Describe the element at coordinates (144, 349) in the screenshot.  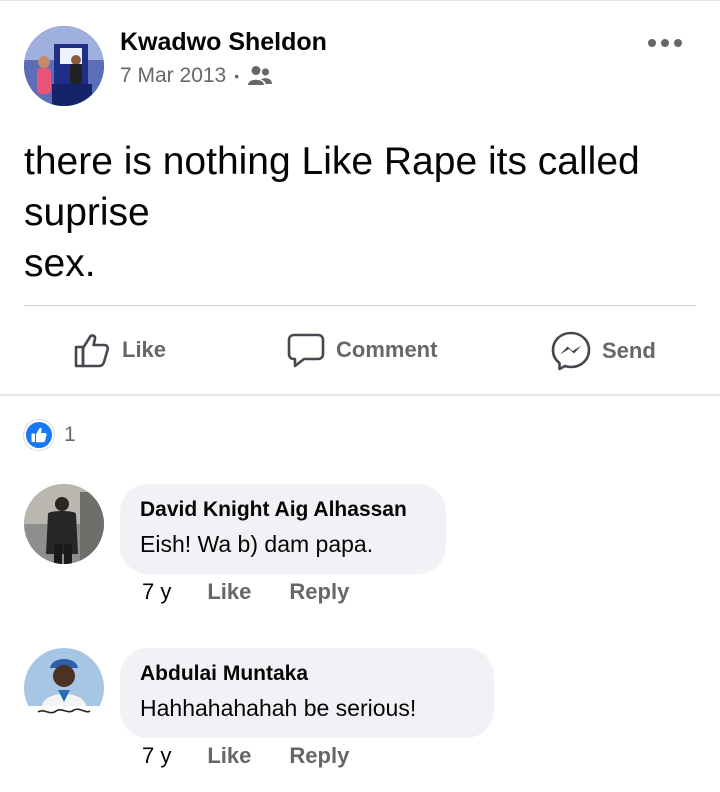
I see `like-label: Like` at that location.